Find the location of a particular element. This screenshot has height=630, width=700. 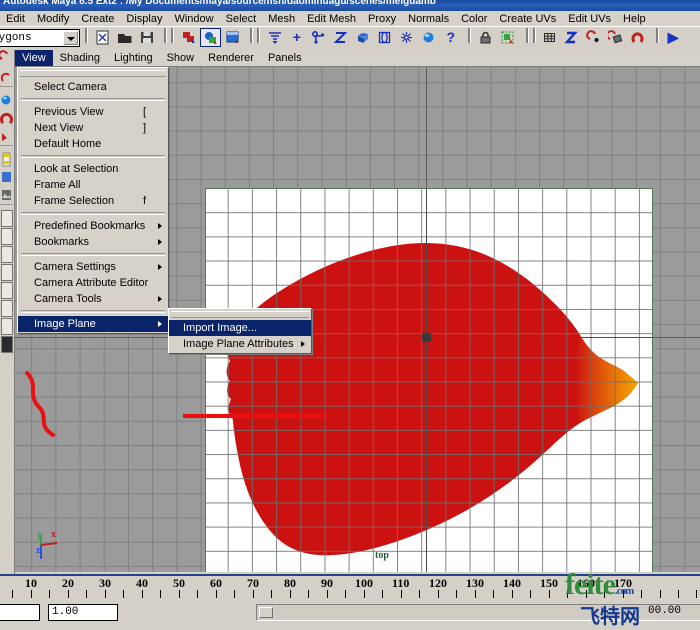

timeline-label: 80 is located at coordinates (290, 583).